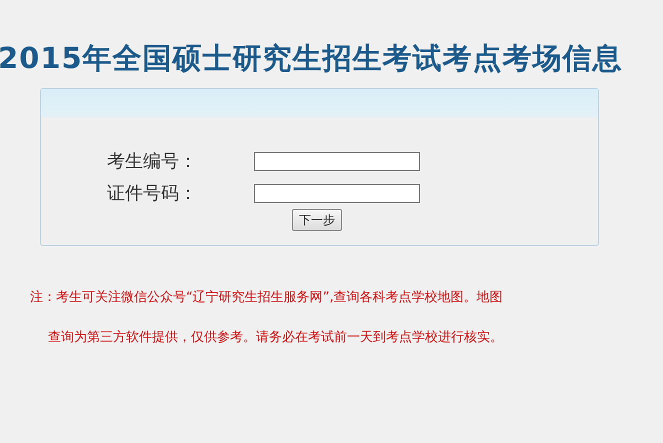 This screenshot has height=443, width=663. What do you see at coordinates (317, 220) in the screenshot?
I see `next-button: 下一步` at bounding box center [317, 220].